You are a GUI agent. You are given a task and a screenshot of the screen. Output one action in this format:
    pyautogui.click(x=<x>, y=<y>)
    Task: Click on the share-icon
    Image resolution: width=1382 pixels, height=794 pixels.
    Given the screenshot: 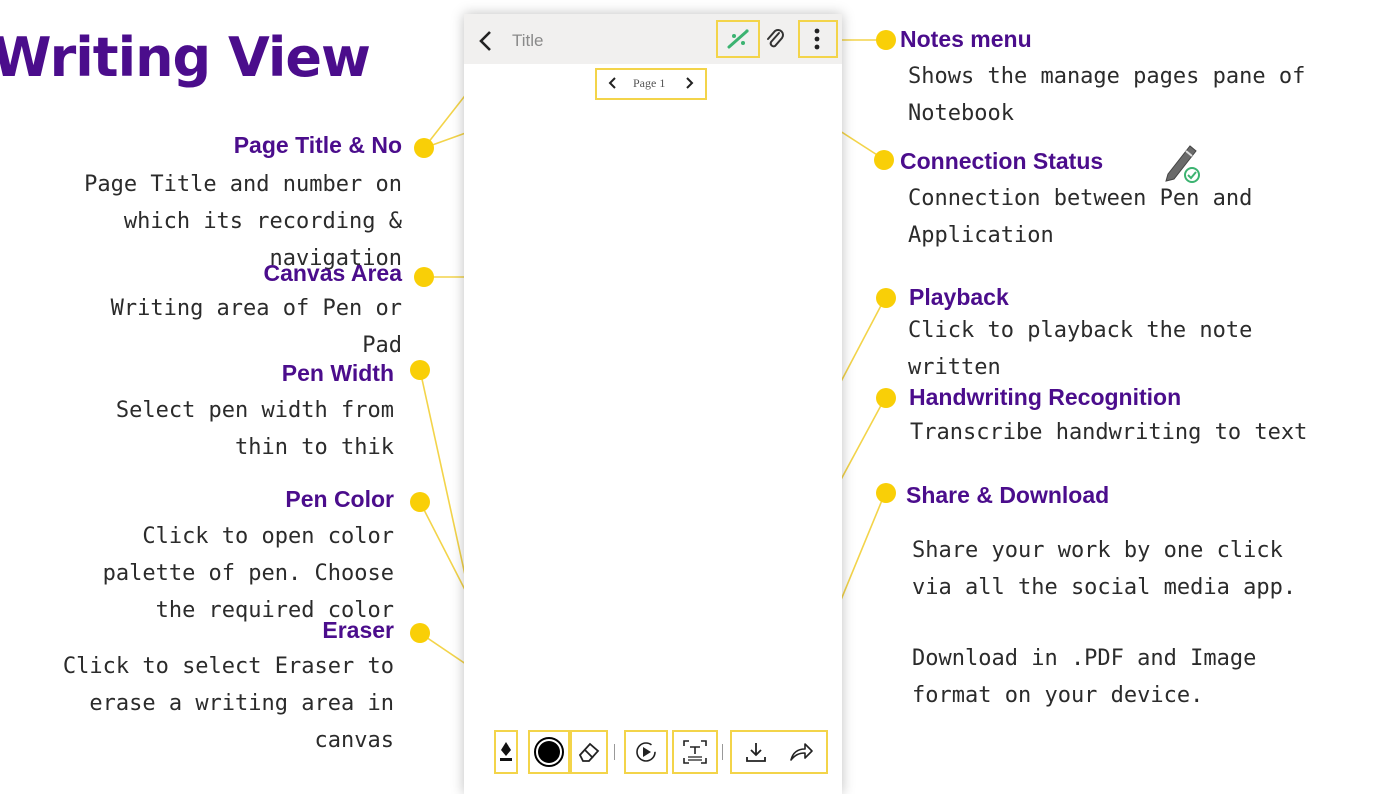 What is the action you would take?
    pyautogui.click(x=801, y=752)
    